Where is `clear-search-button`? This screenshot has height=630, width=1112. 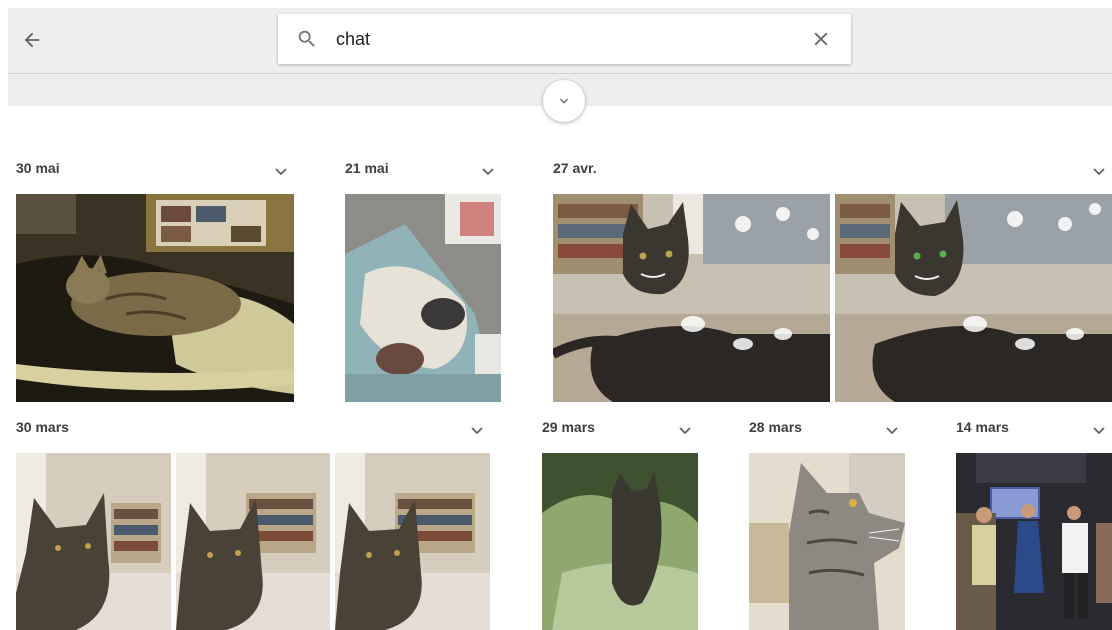
clear-search-button is located at coordinates (821, 39).